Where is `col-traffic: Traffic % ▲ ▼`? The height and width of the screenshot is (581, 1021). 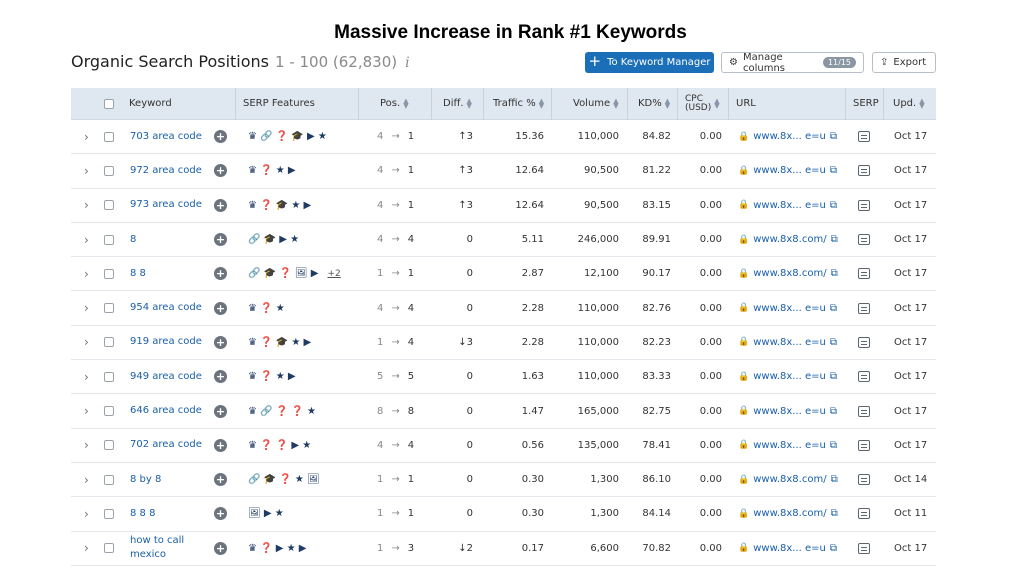 col-traffic: Traffic % ▲ ▼ is located at coordinates (518, 104).